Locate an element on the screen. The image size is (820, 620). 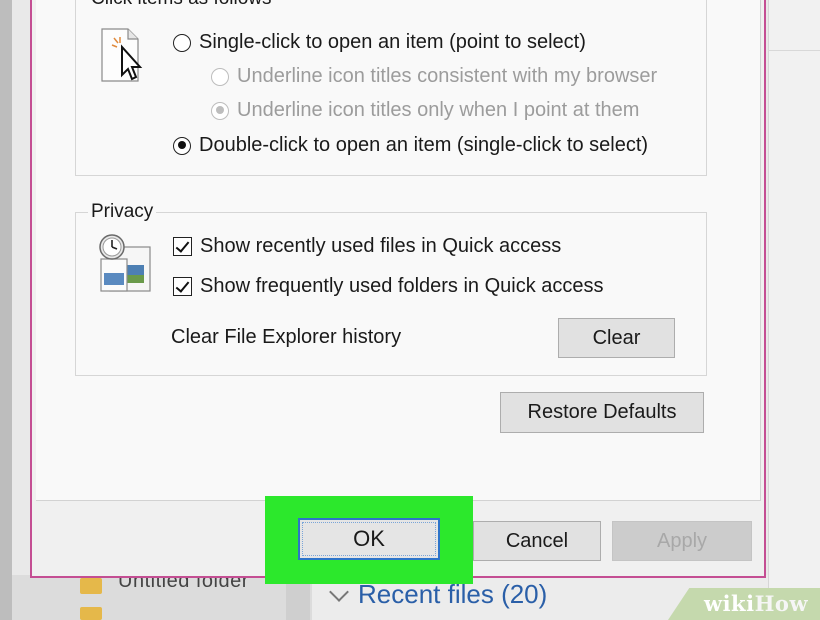
cursor-click-icon is located at coordinates (122, 55).